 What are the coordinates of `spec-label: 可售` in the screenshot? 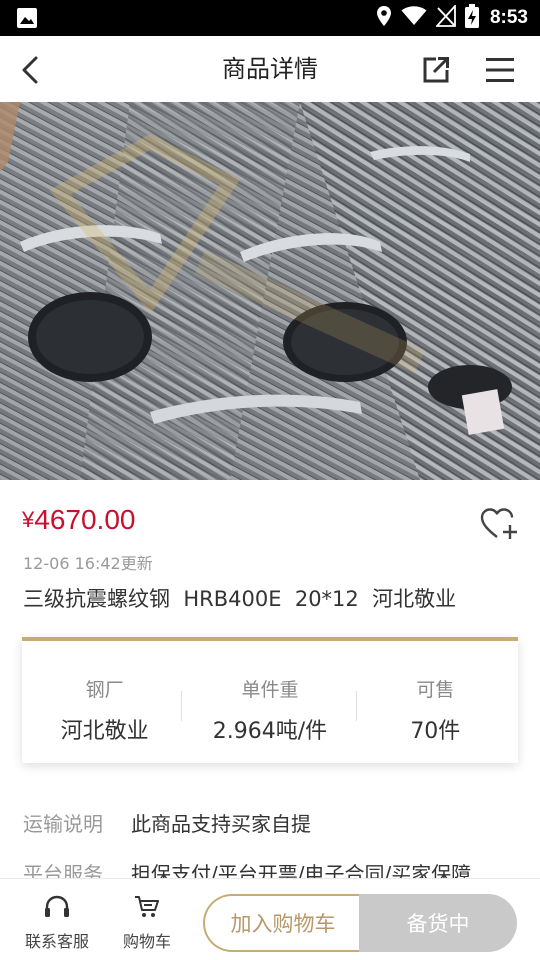 It's located at (435, 690).